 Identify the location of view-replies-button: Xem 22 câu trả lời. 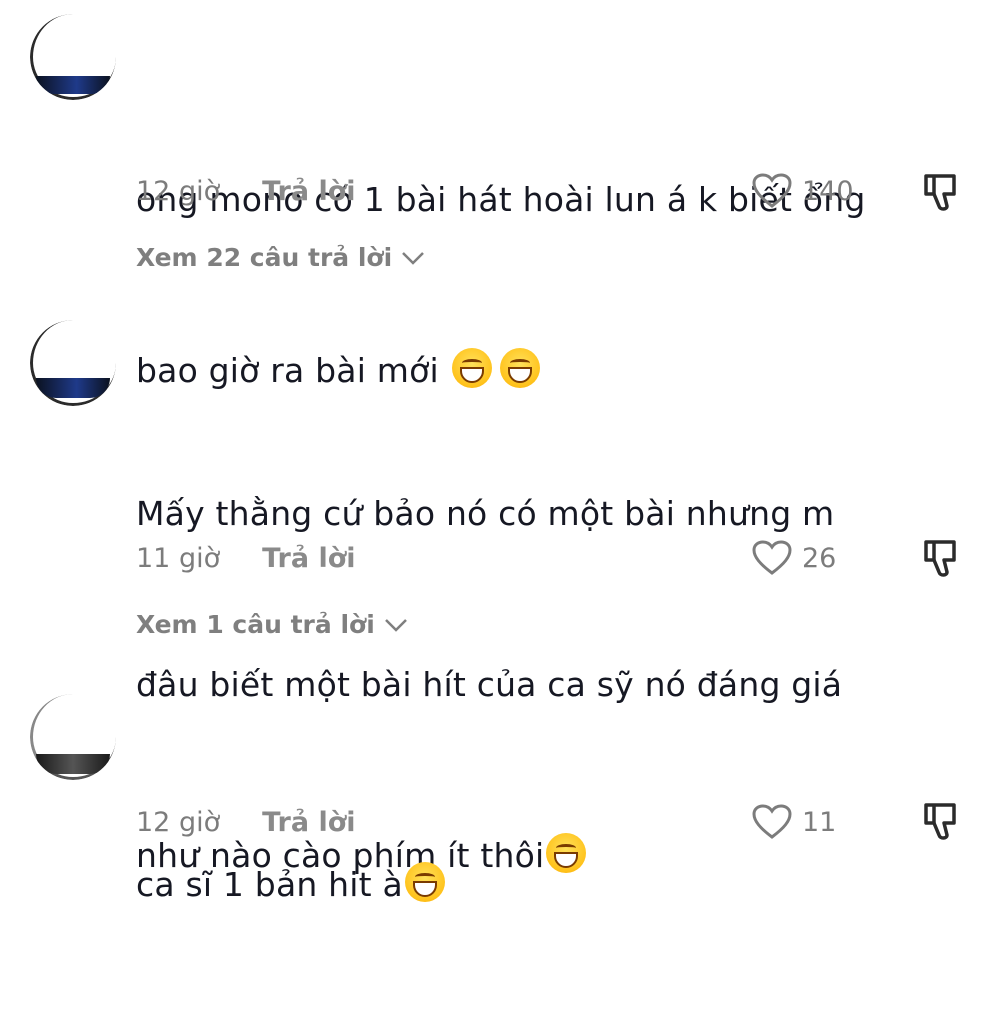
(281, 257).